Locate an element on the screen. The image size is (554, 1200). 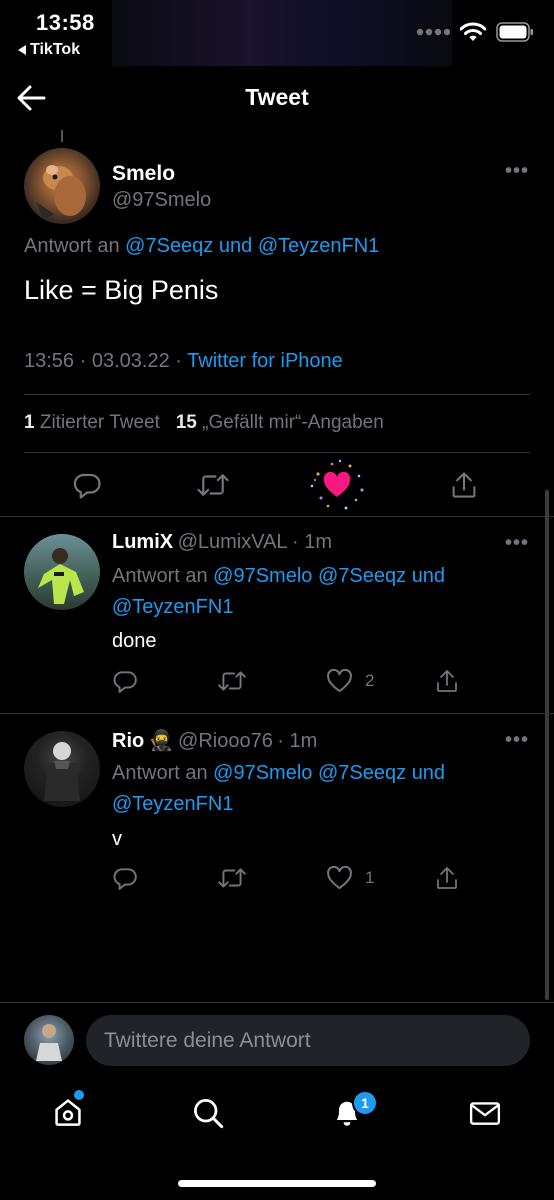
main-share-button is located at coordinates (464, 485).